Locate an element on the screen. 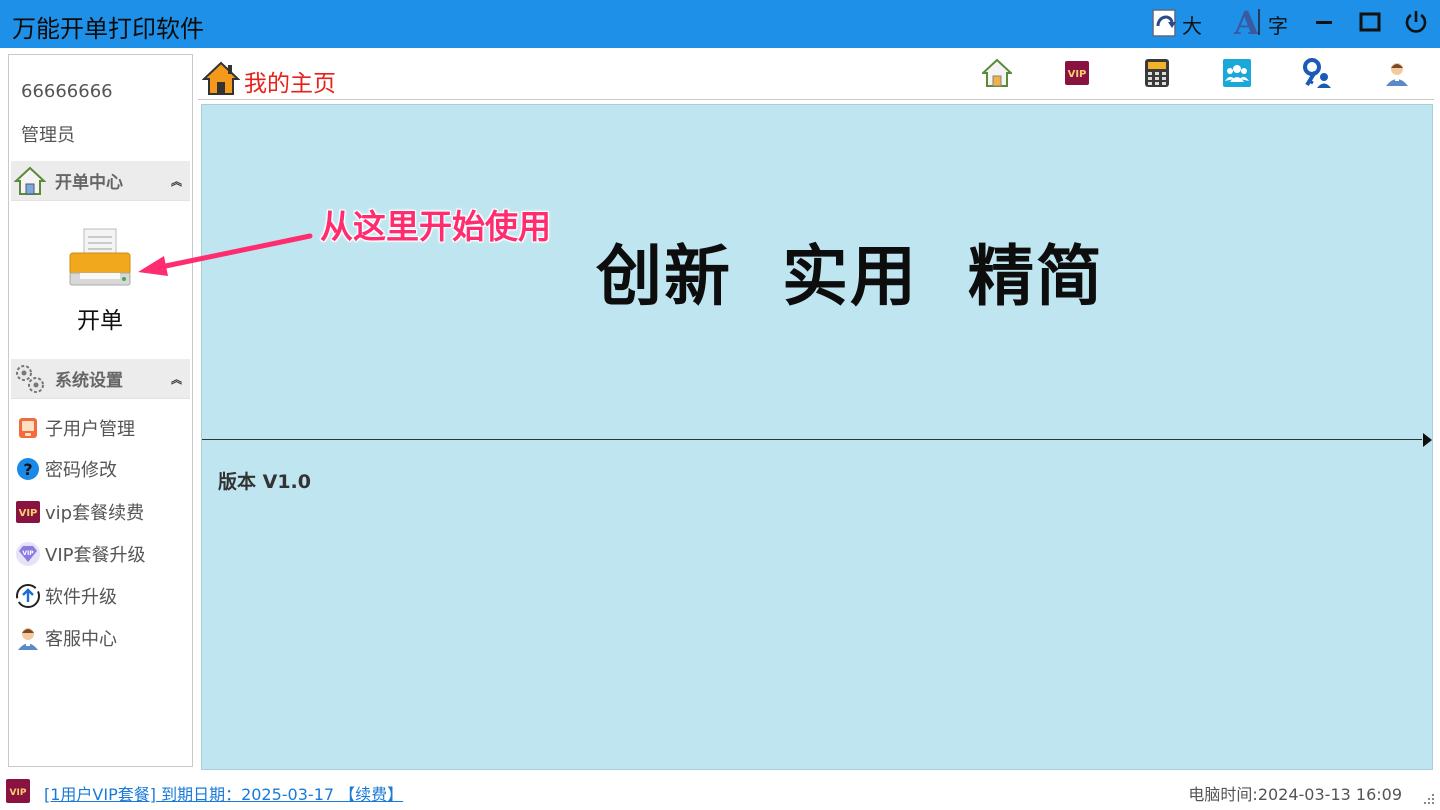 The width and height of the screenshot is (1440, 810). enlarge-button: 大 is located at coordinates (1176, 24).